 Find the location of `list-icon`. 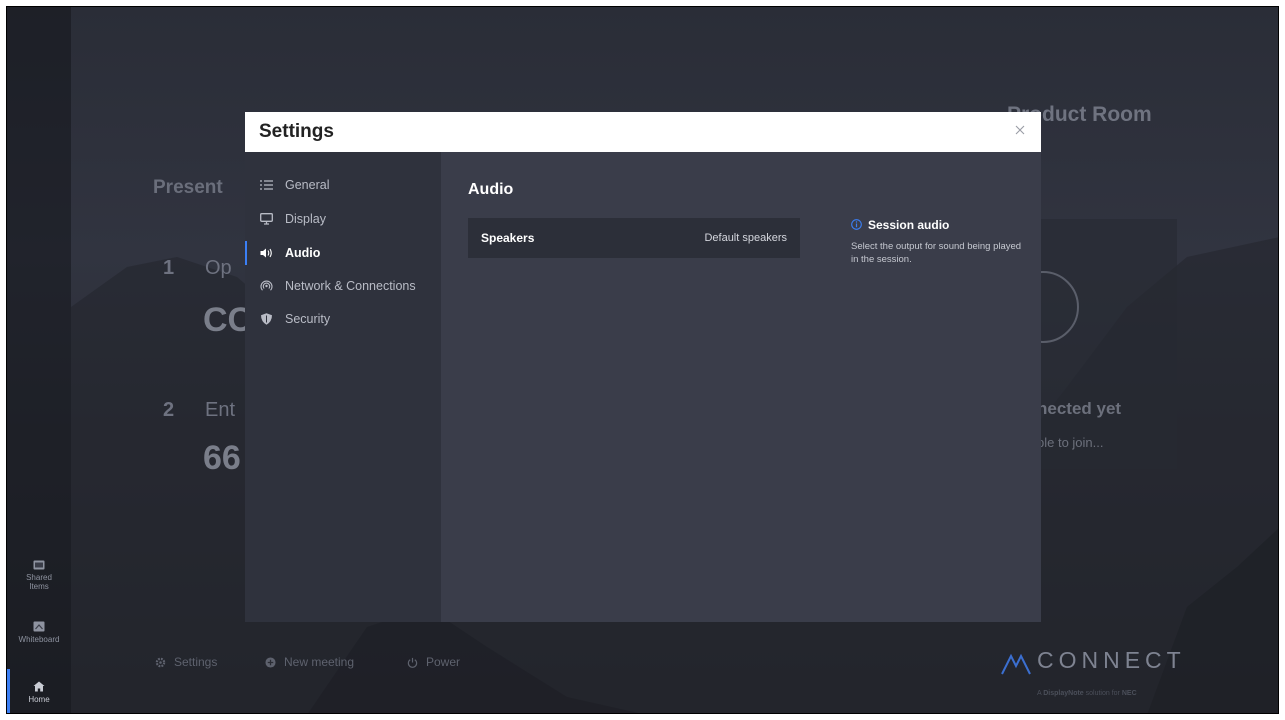

list-icon is located at coordinates (266, 185).